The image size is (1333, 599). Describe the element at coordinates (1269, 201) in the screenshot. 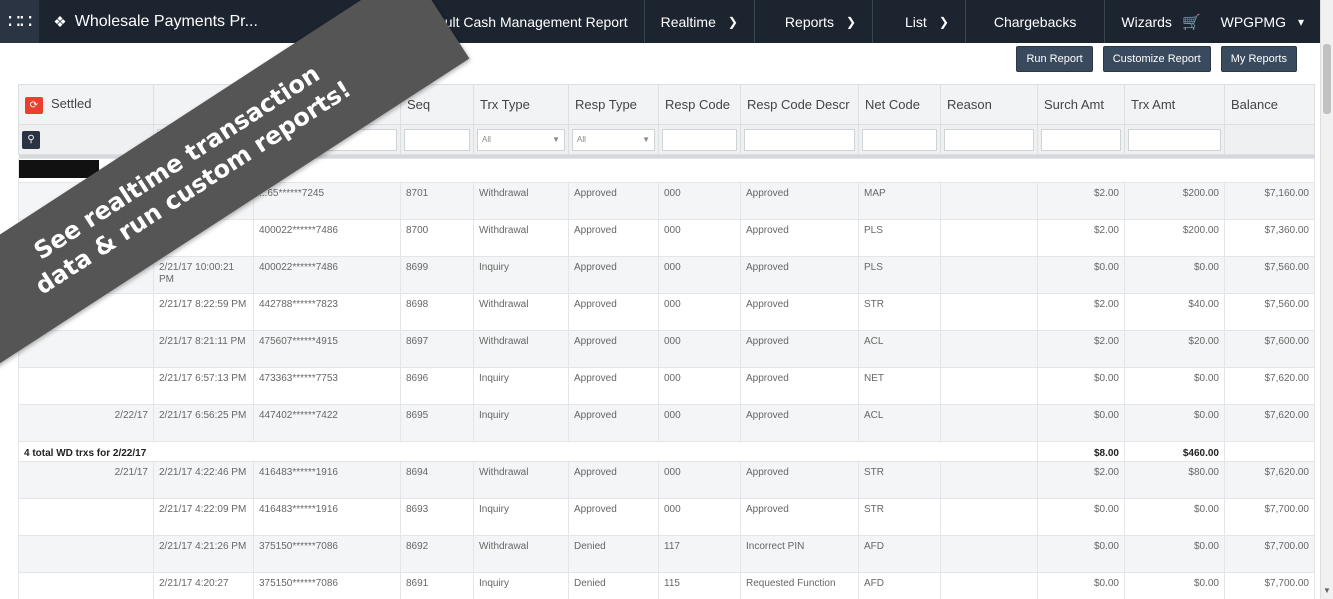

I see `cell-balance: $7,160.00` at that location.